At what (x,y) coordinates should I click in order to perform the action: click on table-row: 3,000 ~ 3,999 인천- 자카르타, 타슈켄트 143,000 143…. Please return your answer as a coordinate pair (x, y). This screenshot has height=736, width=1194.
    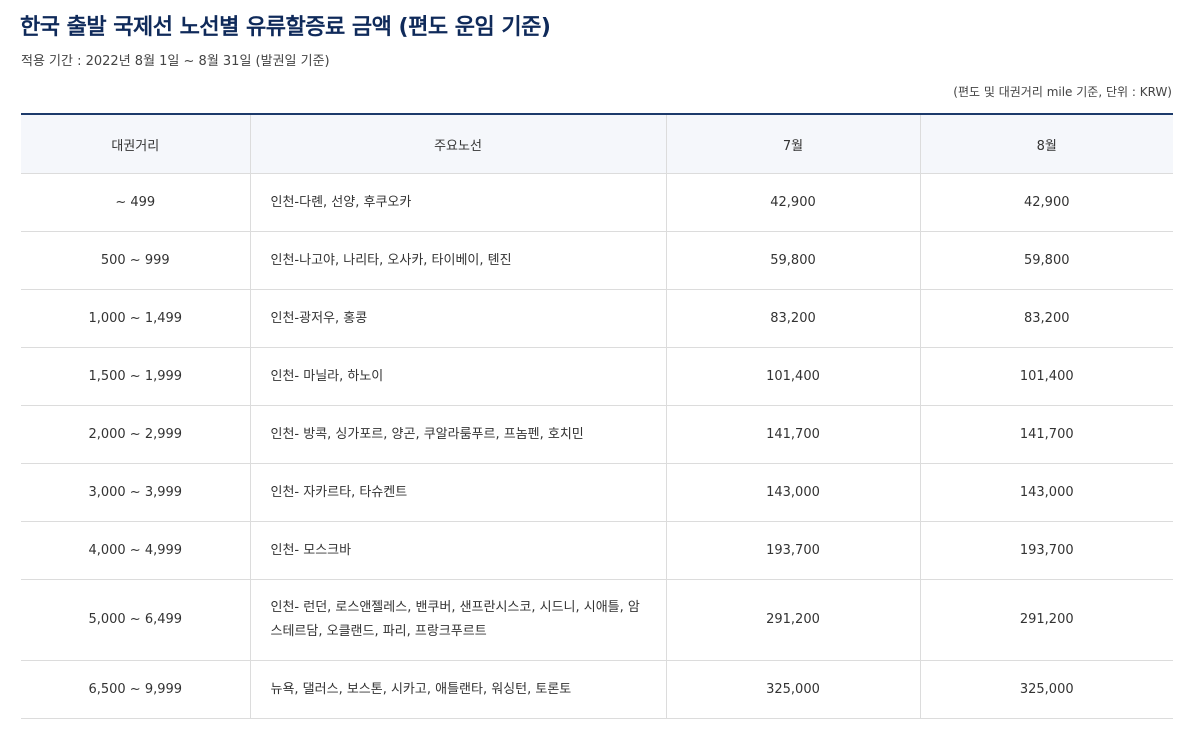
    Looking at the image, I should click on (597, 492).